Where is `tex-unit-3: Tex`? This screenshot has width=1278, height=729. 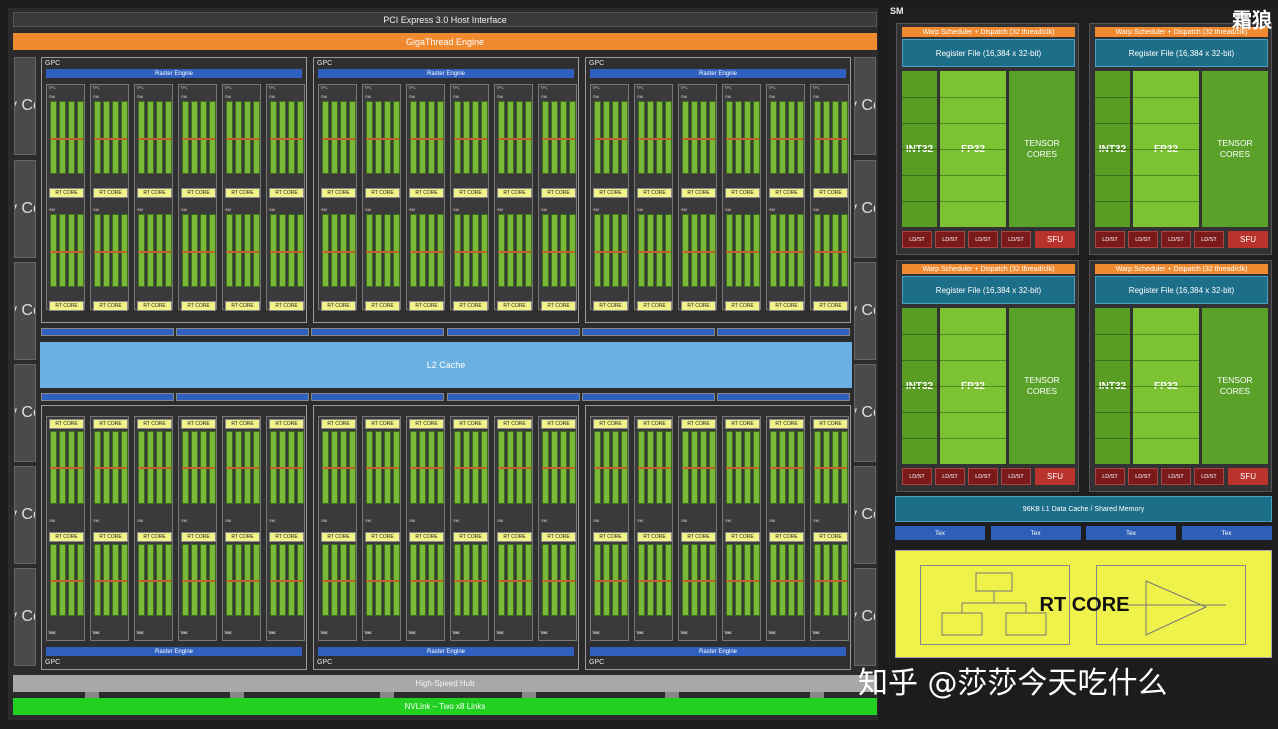
tex-unit-3: Tex is located at coordinates (1131, 533).